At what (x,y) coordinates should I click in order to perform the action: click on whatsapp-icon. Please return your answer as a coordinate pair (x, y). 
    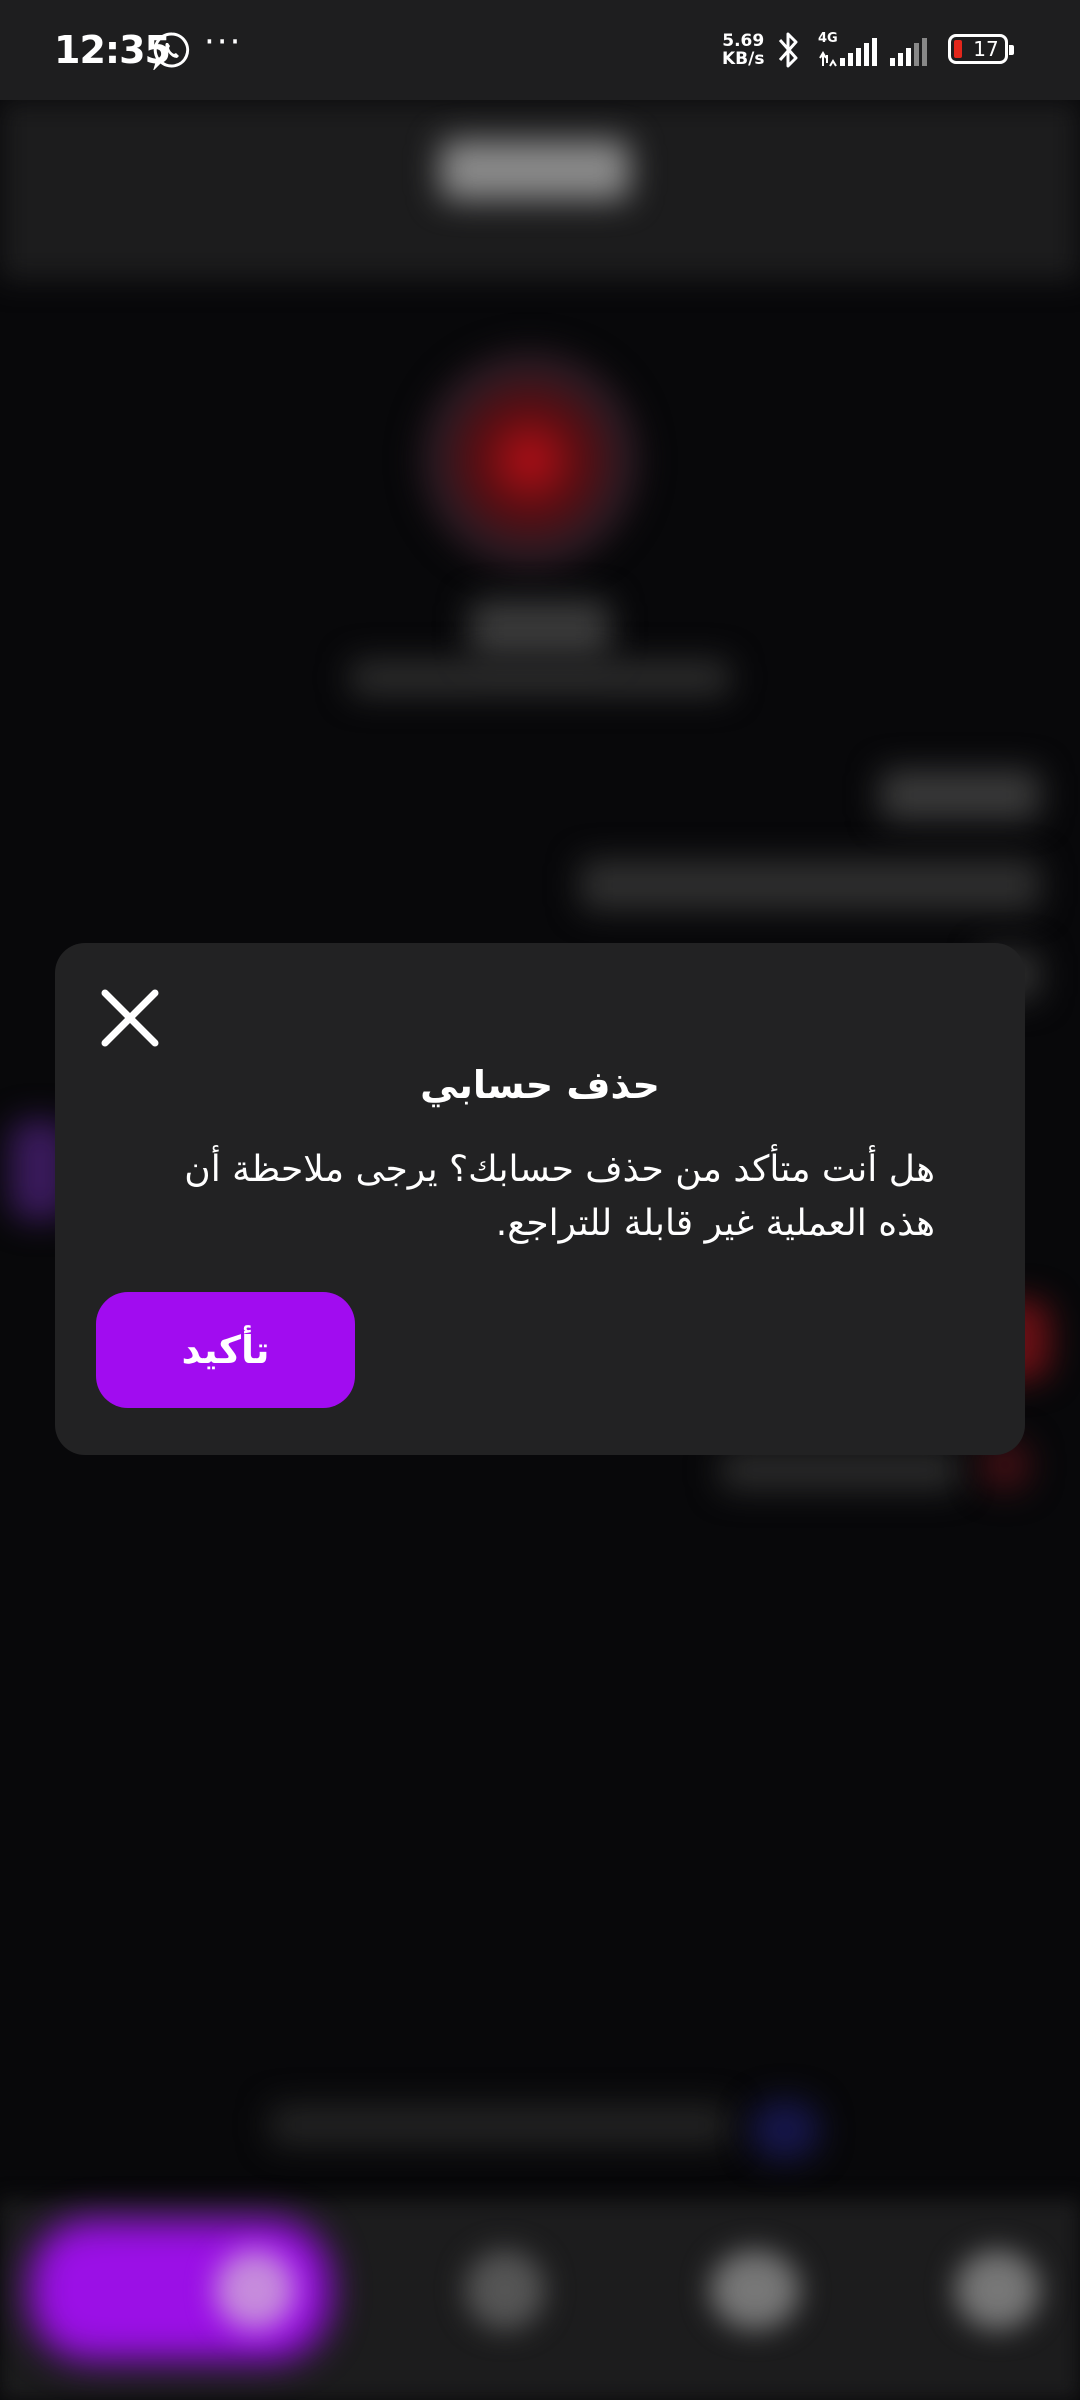
    Looking at the image, I should click on (171, 51).